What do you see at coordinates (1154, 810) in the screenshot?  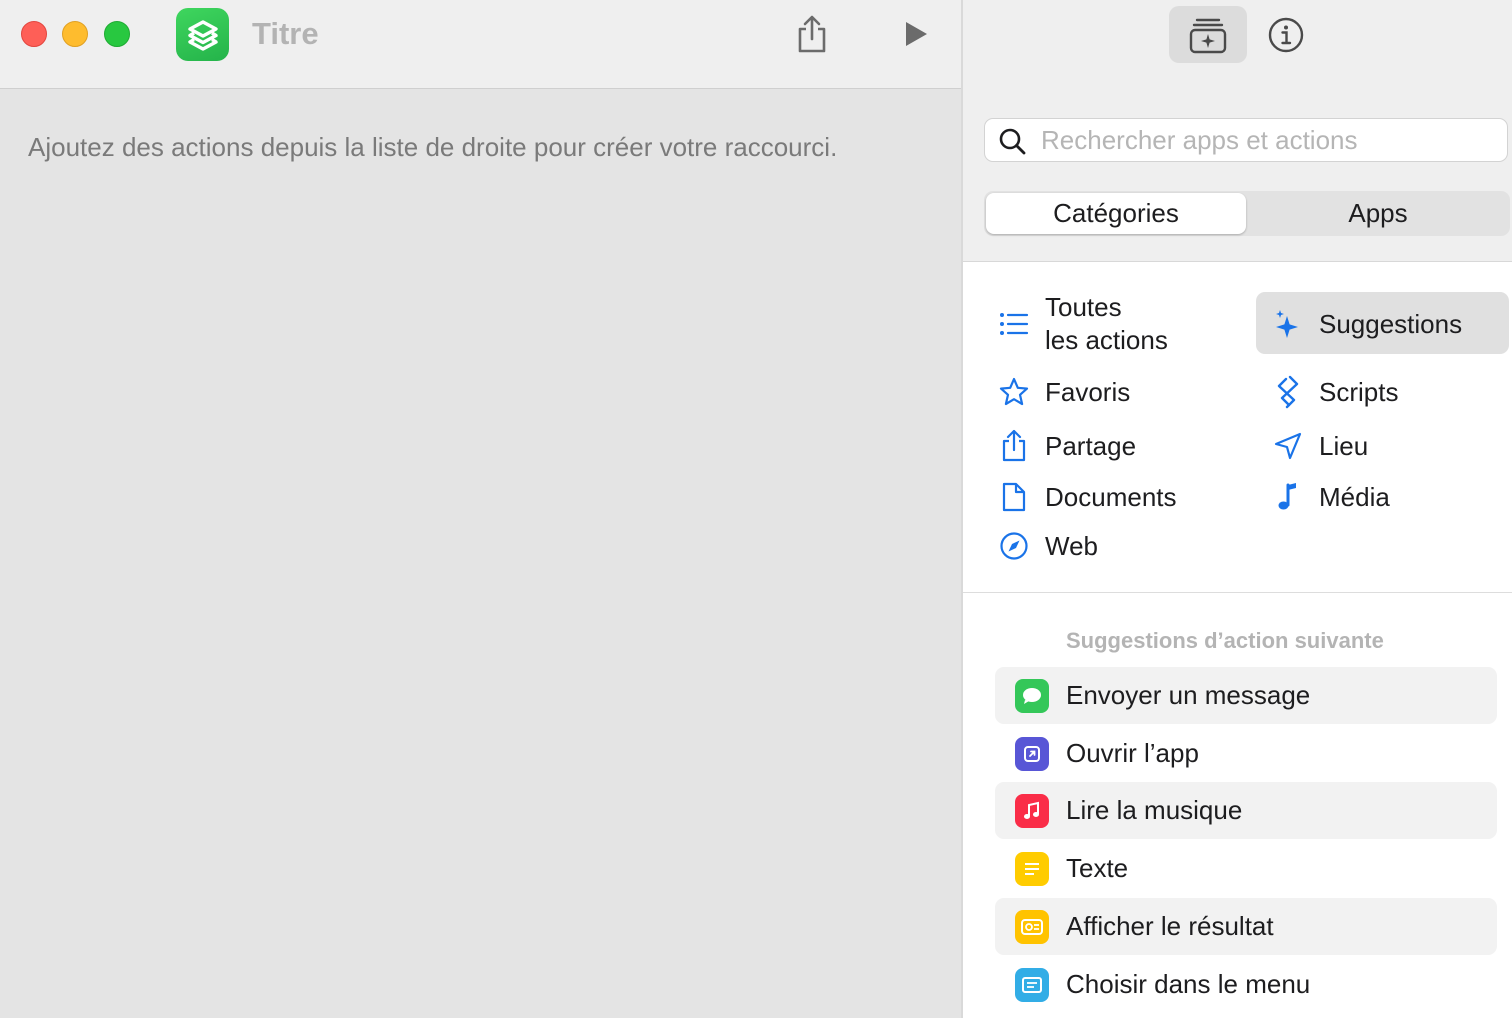 I see `suggestion-label: Lire la musique` at bounding box center [1154, 810].